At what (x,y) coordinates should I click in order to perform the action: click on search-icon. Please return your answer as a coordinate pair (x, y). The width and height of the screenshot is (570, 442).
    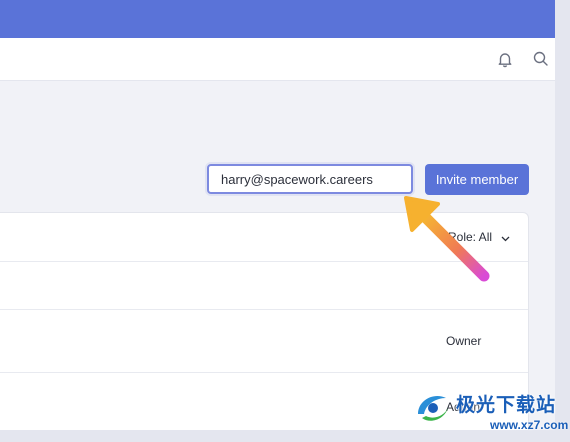
    Looking at the image, I should click on (541, 59).